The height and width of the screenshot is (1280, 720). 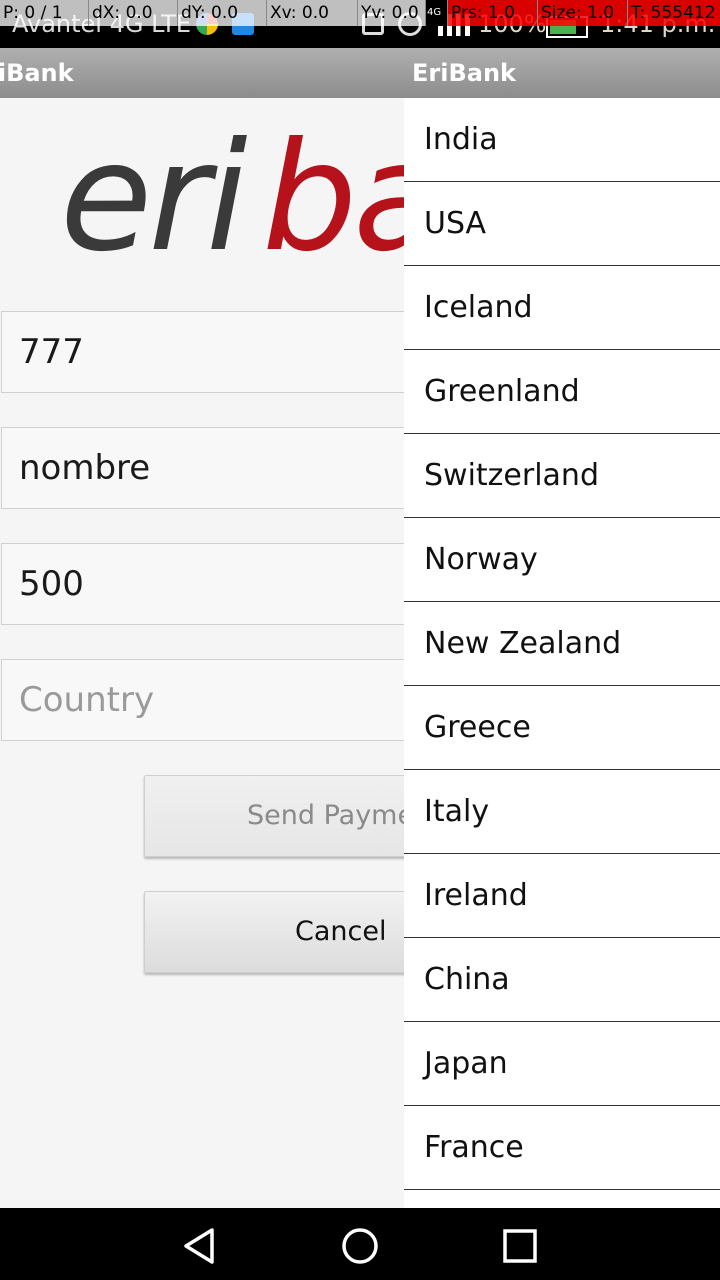 I want to click on dialog-title: EriBank, so click(x=464, y=73).